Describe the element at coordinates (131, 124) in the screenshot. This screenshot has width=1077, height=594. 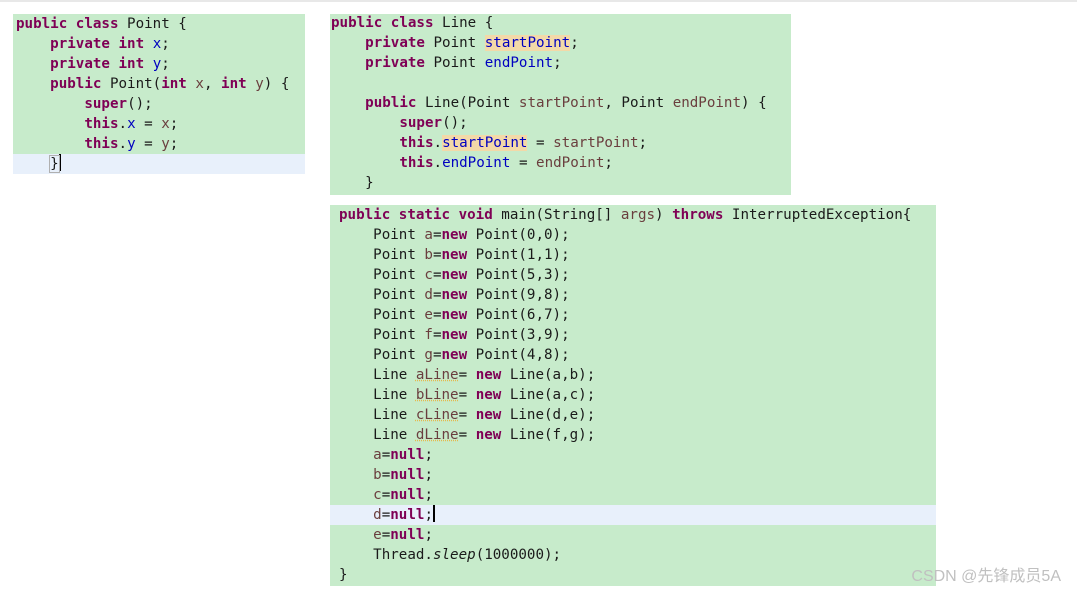
I see `field-token: x` at that location.